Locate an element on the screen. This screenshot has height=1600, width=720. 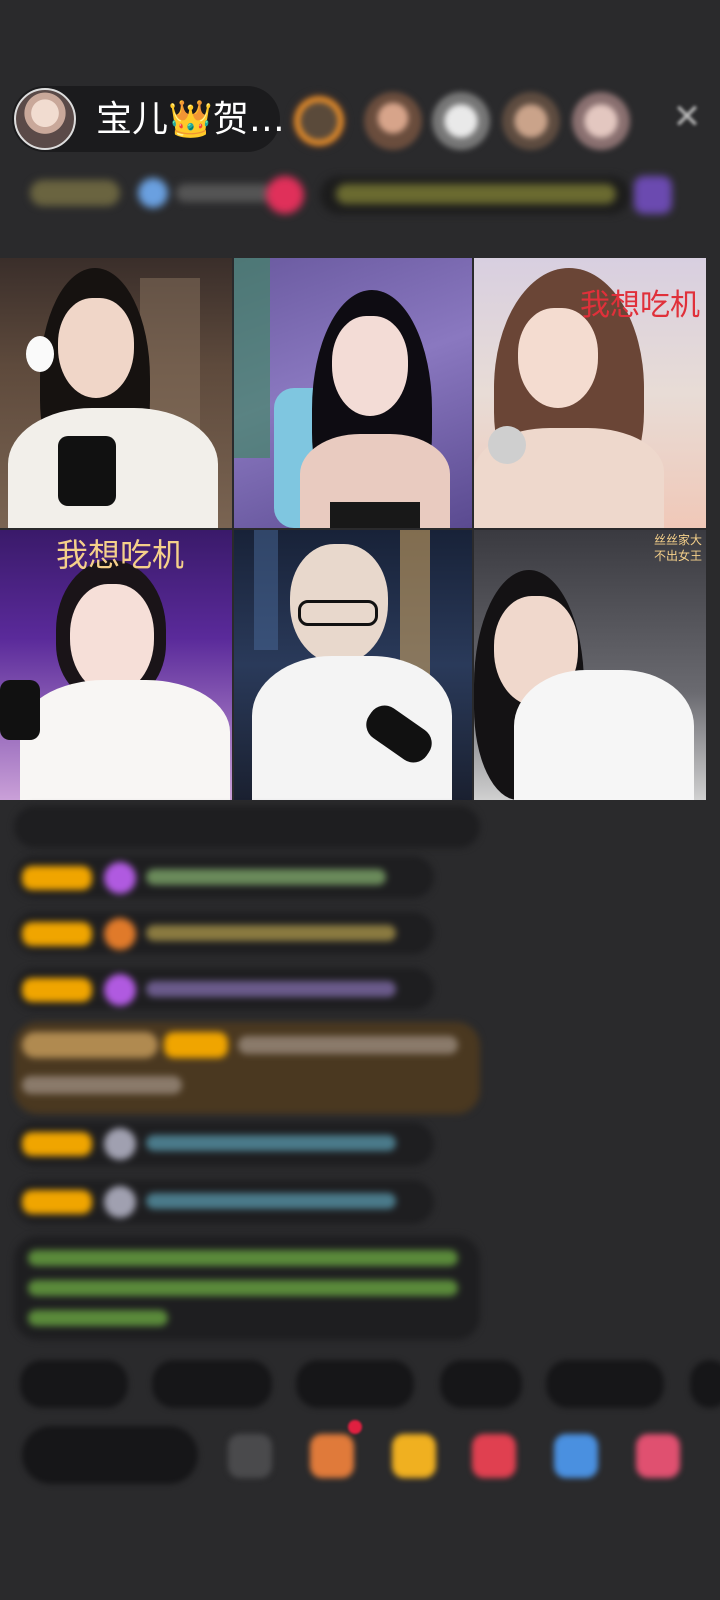
tile-3-label: 我想吃机 is located at coordinates (640, 305).